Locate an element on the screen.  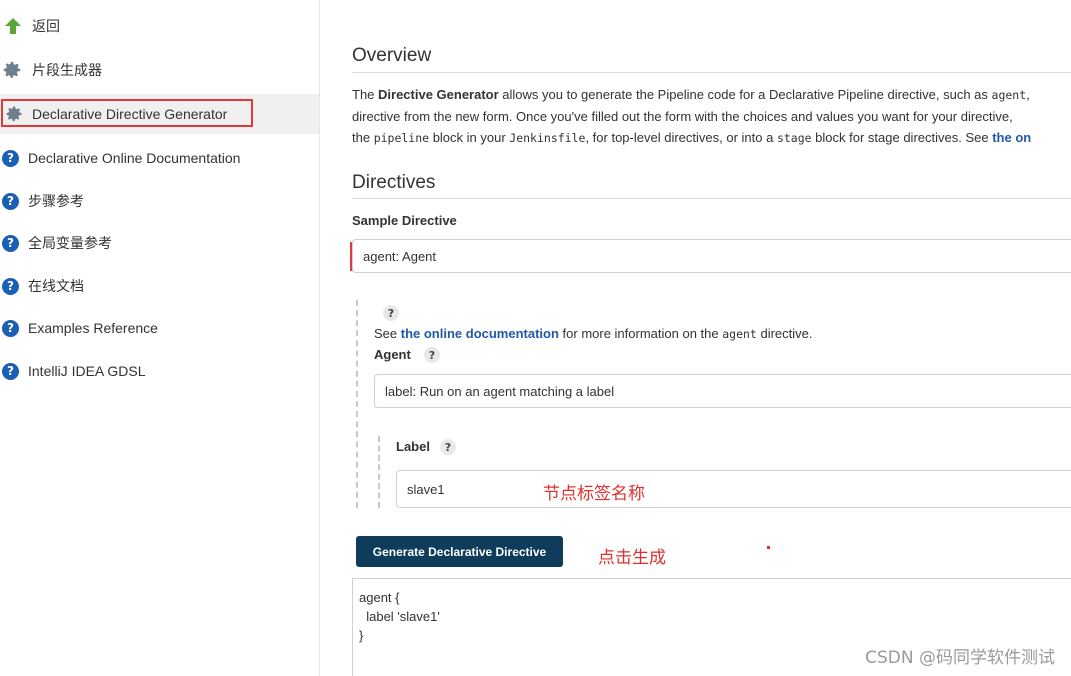
agent-label: Agent is located at coordinates (392, 354).